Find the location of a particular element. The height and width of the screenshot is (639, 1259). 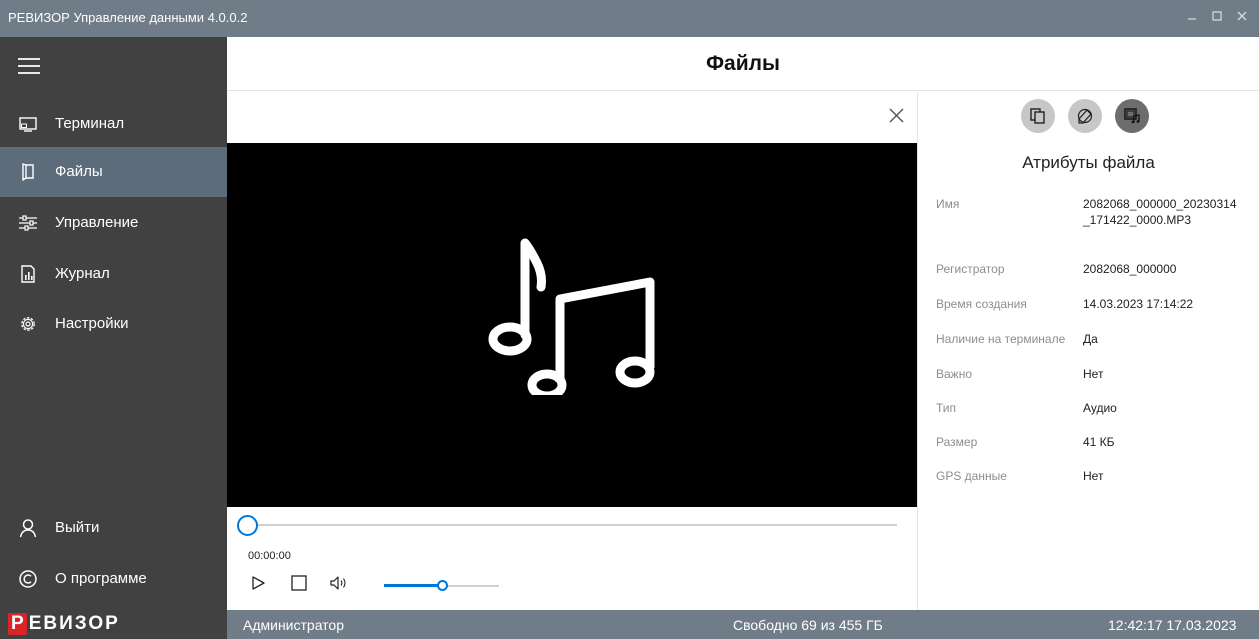

page-title: Файлы is located at coordinates (743, 63).